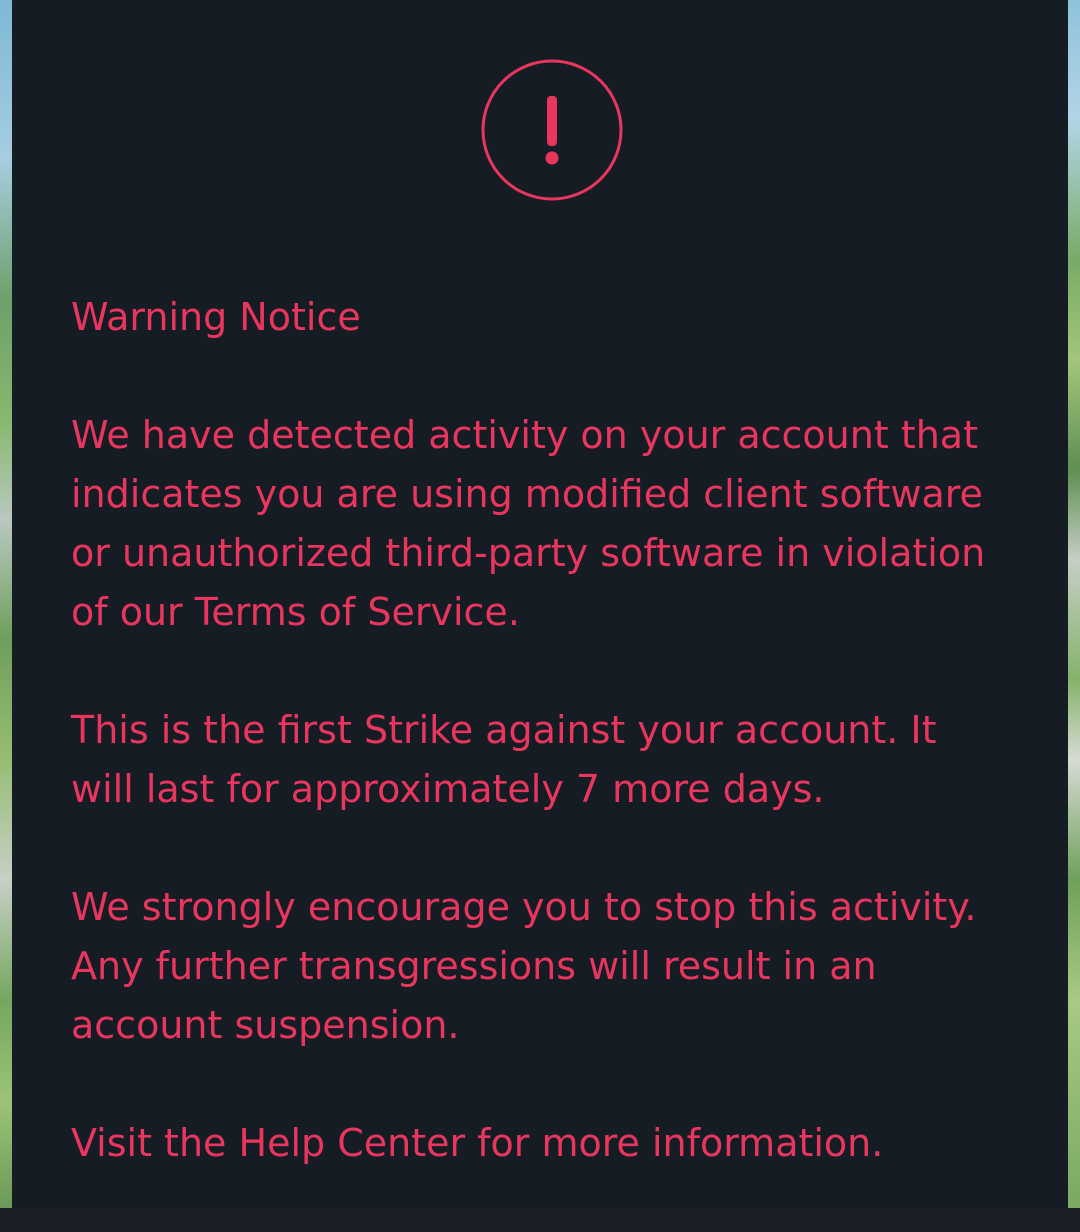 This screenshot has height=1232, width=1080. What do you see at coordinates (6, 604) in the screenshot?
I see `map-edge-left` at bounding box center [6, 604].